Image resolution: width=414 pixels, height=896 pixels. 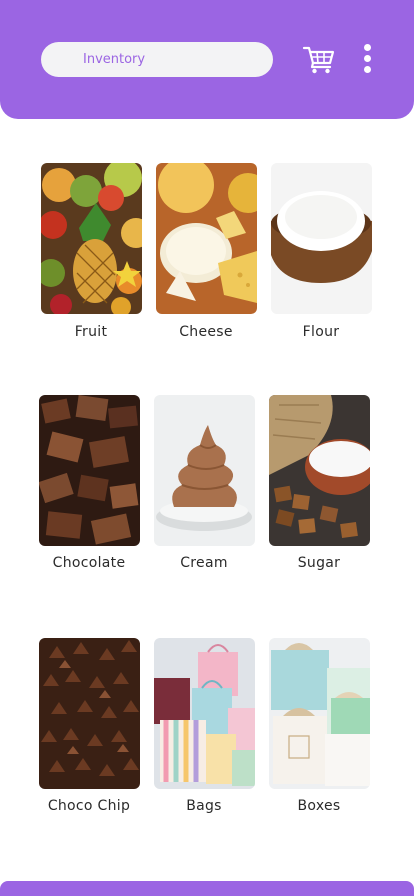 I want to click on fruit-photo, so click(x=91, y=238).